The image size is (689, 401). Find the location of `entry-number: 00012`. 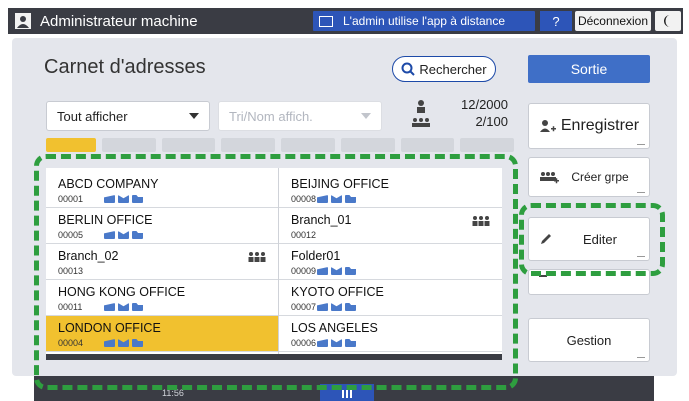

entry-number: 00012 is located at coordinates (304, 235).